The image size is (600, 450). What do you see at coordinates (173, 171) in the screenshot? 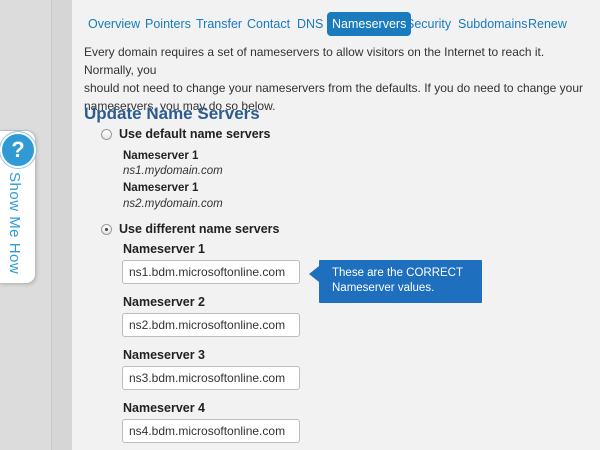
I see `default-ns1-value: ns1.mydomain.com` at bounding box center [173, 171].